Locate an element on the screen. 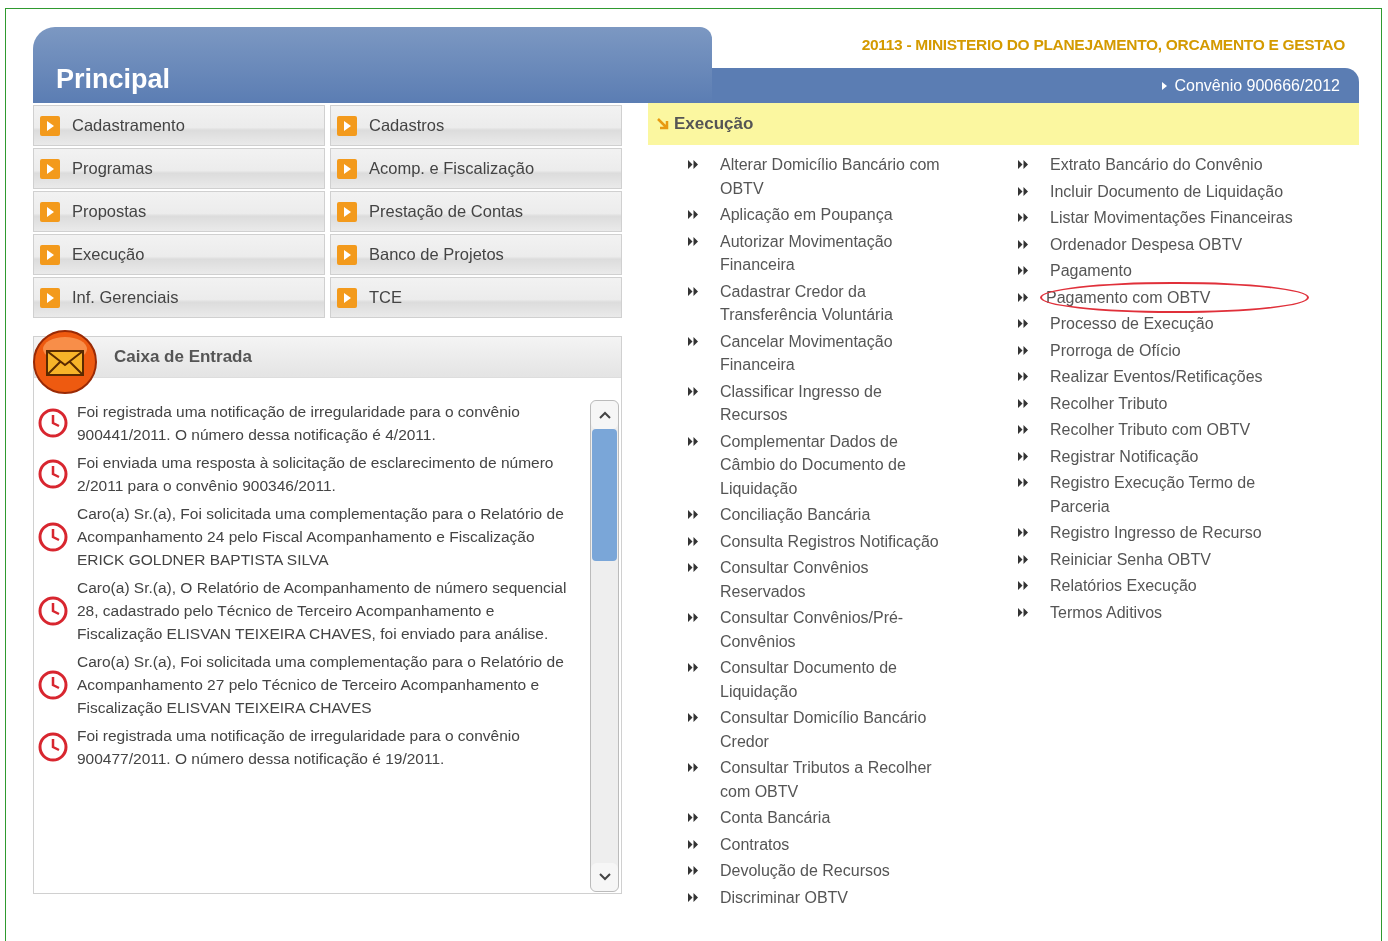  section-title: Execução is located at coordinates (714, 124).